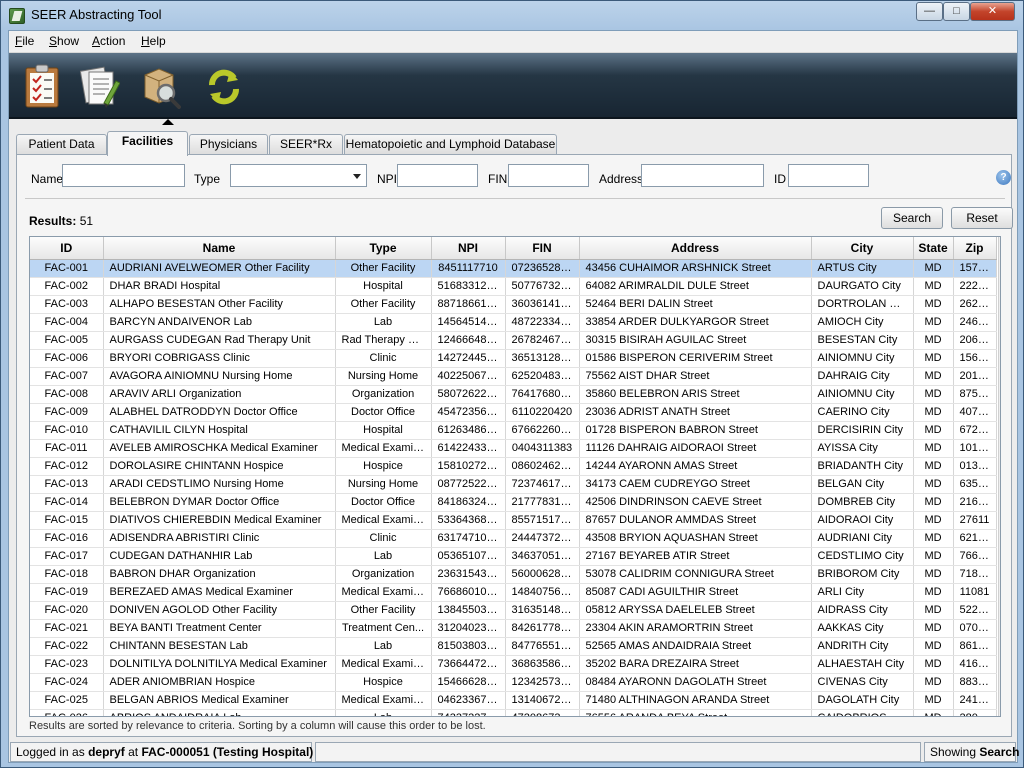  Describe the element at coordinates (862, 520) in the screenshot. I see `cell-city: AIDORAOI City` at that location.